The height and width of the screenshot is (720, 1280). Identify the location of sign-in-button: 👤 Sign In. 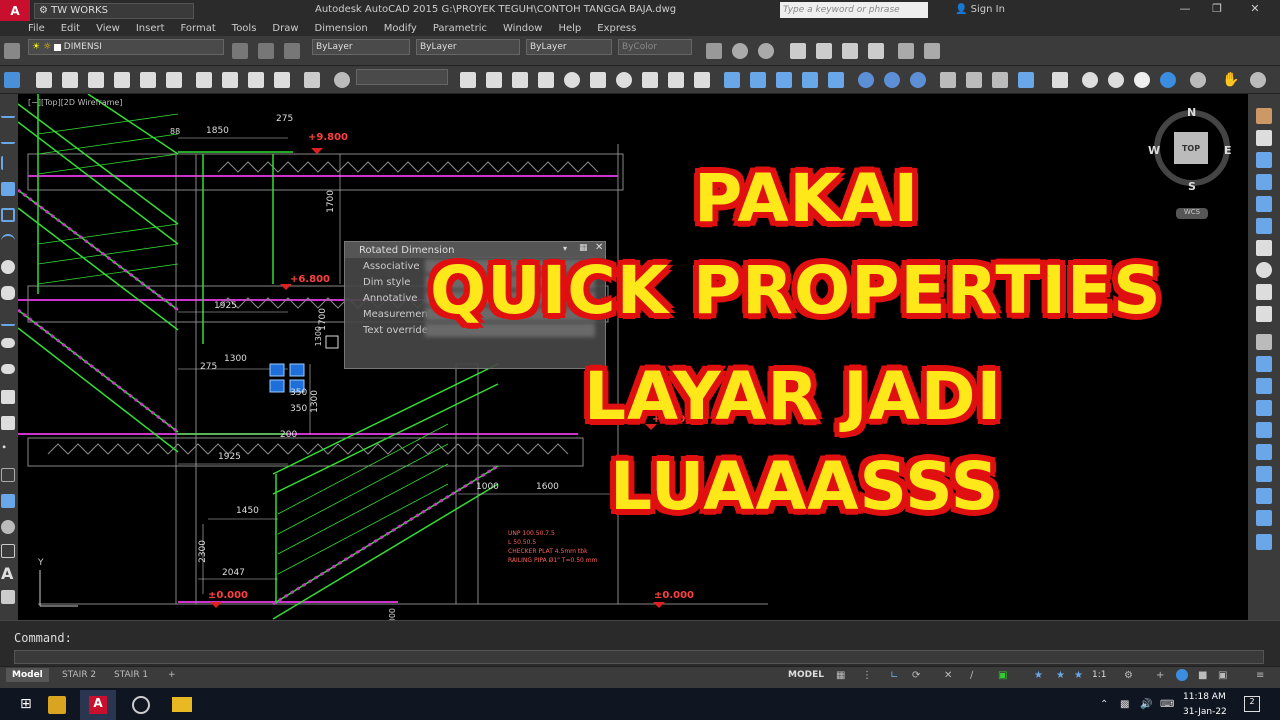
(980, 9).